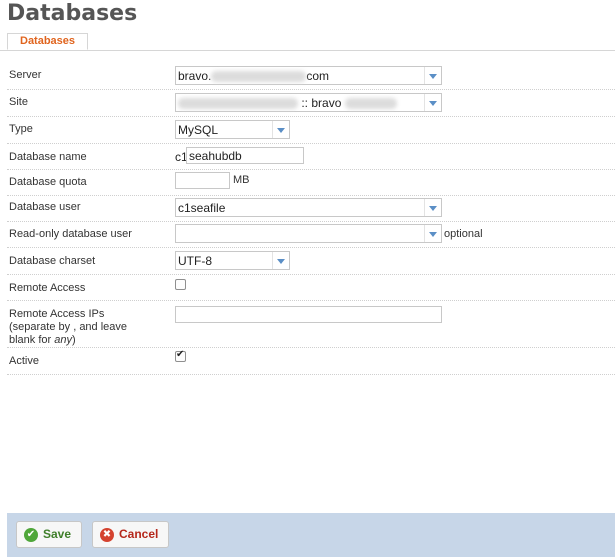 The width and height of the screenshot is (615, 557). Describe the element at coordinates (307, 42) in the screenshot. I see `tab-bar: Databases` at that location.